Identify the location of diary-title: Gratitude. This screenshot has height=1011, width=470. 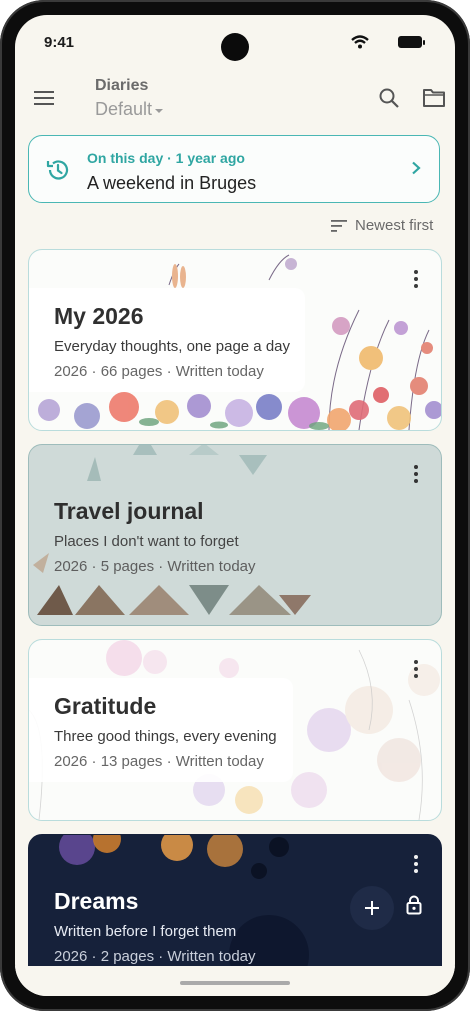
(105, 706).